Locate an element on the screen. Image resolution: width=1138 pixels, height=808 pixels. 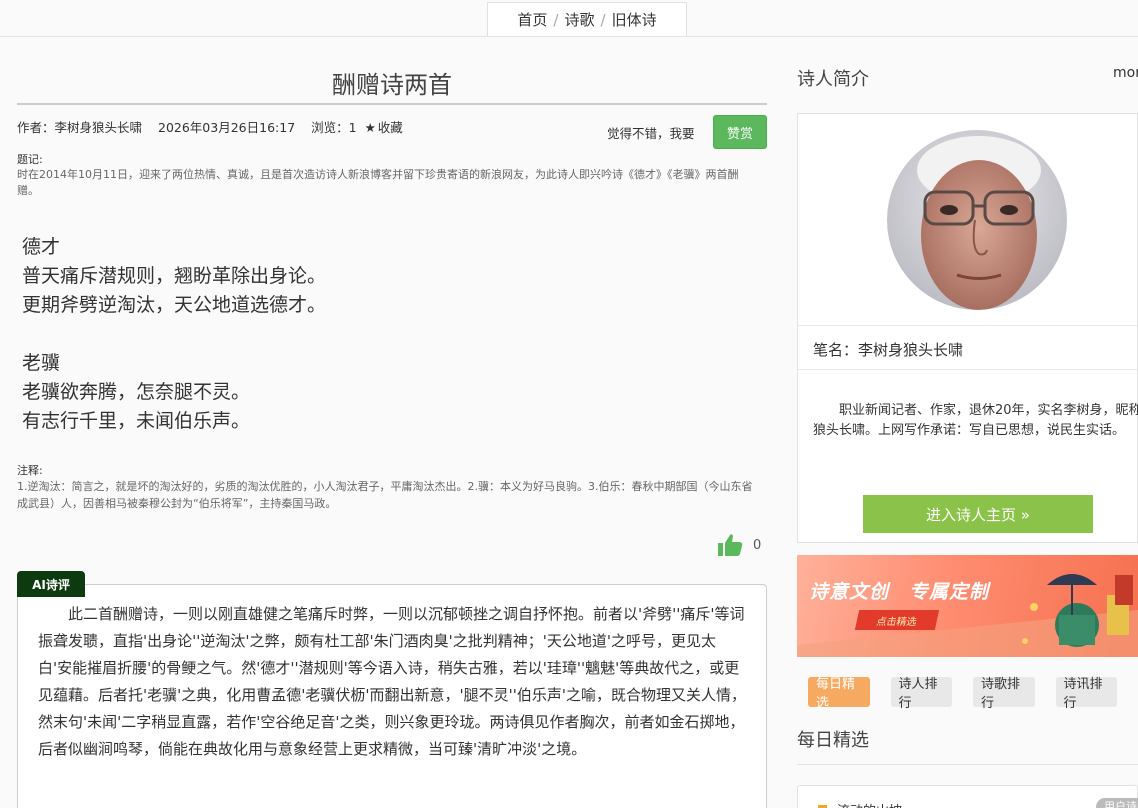
promo-banner: 诗意文创 专属定制 点击精选 is located at coordinates (967, 606).